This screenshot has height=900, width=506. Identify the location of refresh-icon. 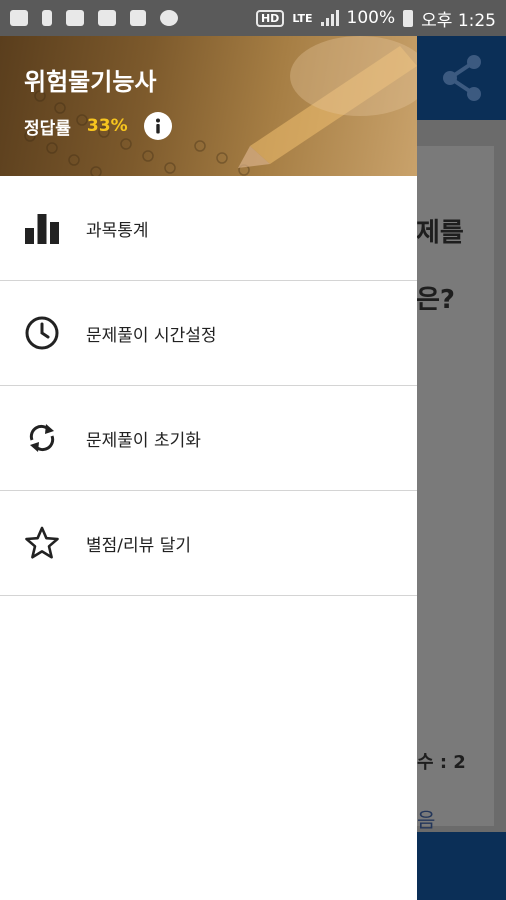
(42, 438).